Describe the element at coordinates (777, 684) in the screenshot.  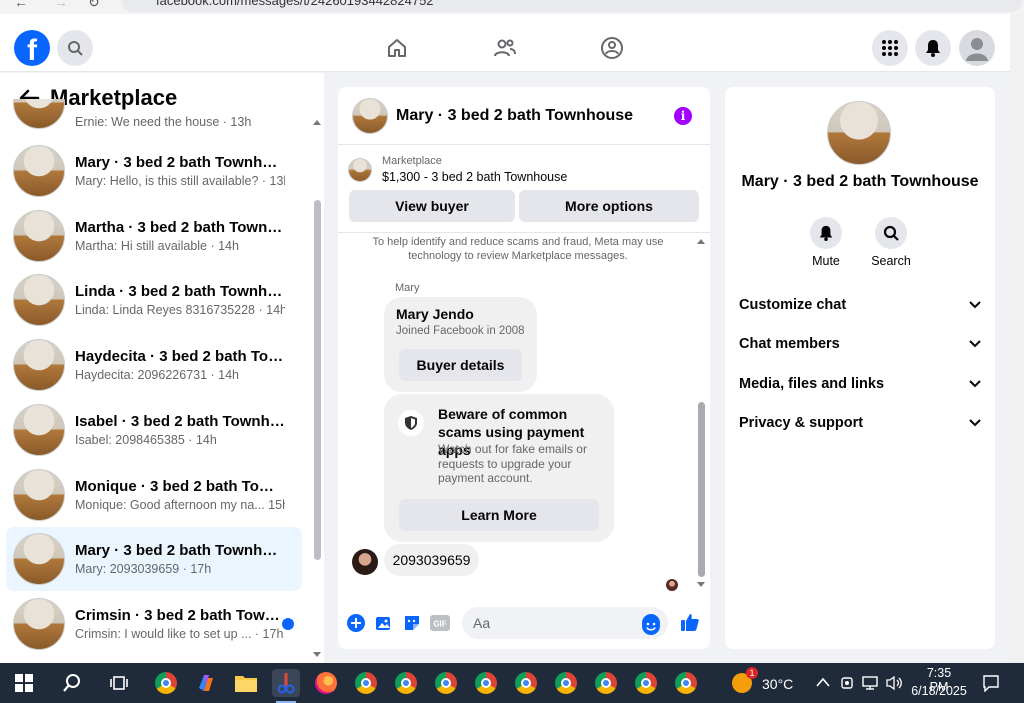
I see `temperature: 30°C` at that location.